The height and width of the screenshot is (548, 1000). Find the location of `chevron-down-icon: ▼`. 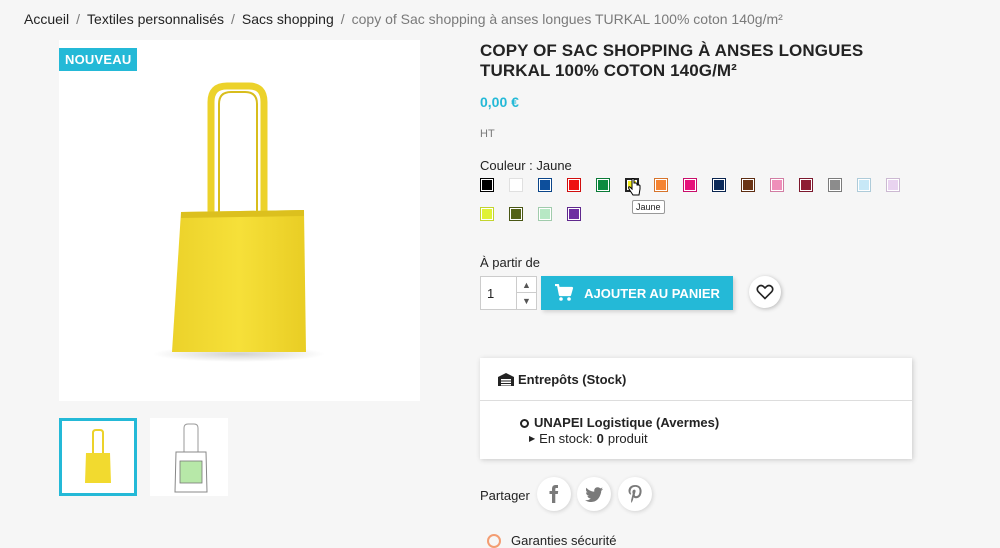

chevron-down-icon: ▼ is located at coordinates (526, 301).